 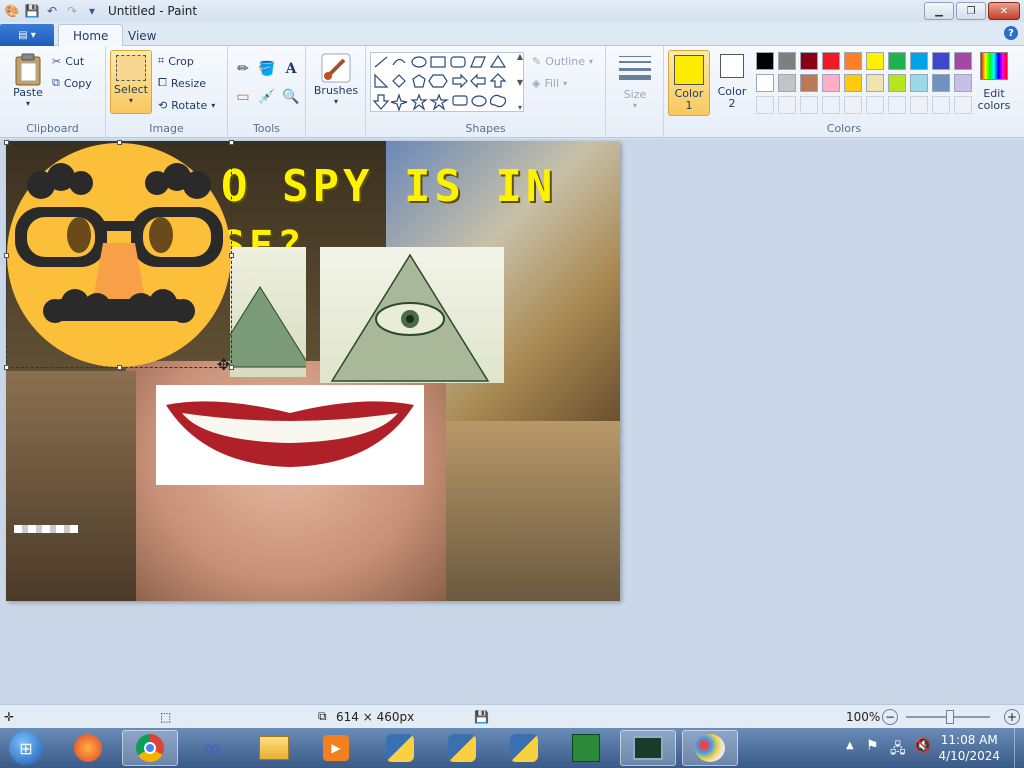 What do you see at coordinates (635, 82) in the screenshot?
I see `size-button: Size ▾` at bounding box center [635, 82].